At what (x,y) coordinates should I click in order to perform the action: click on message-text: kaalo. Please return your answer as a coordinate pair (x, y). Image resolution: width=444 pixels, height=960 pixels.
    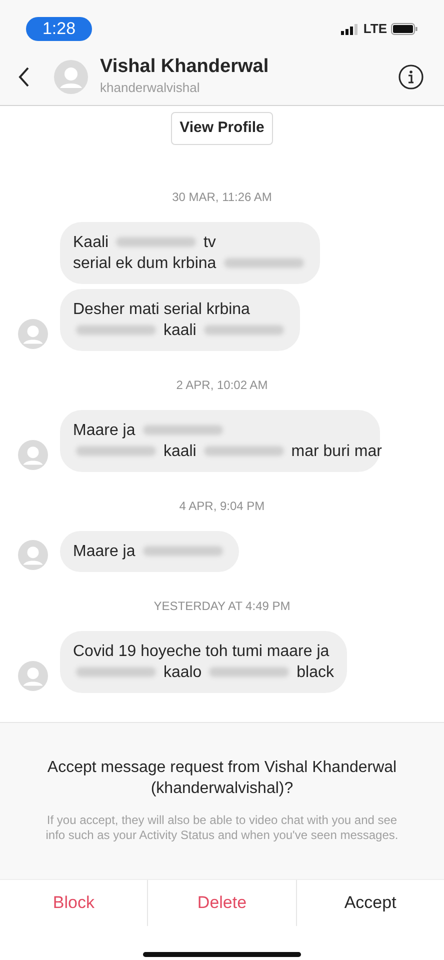
    Looking at the image, I should click on (182, 672).